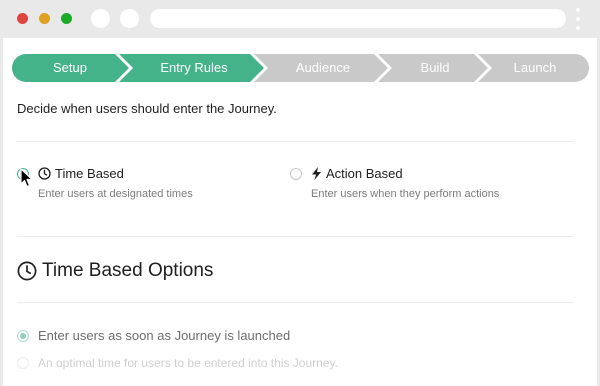 The image size is (600, 386). What do you see at coordinates (578, 19) in the screenshot?
I see `more-options-icon` at bounding box center [578, 19].